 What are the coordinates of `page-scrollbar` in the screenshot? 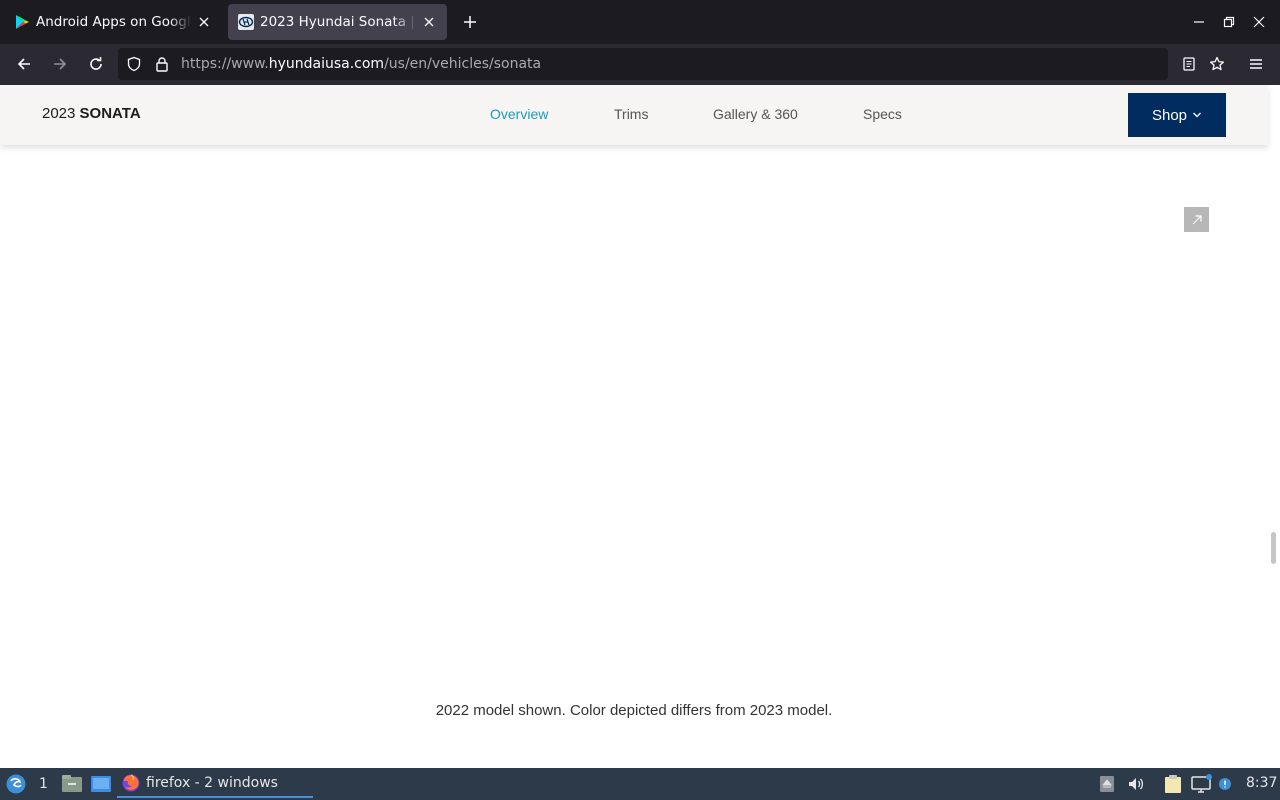 It's located at (1273, 548).